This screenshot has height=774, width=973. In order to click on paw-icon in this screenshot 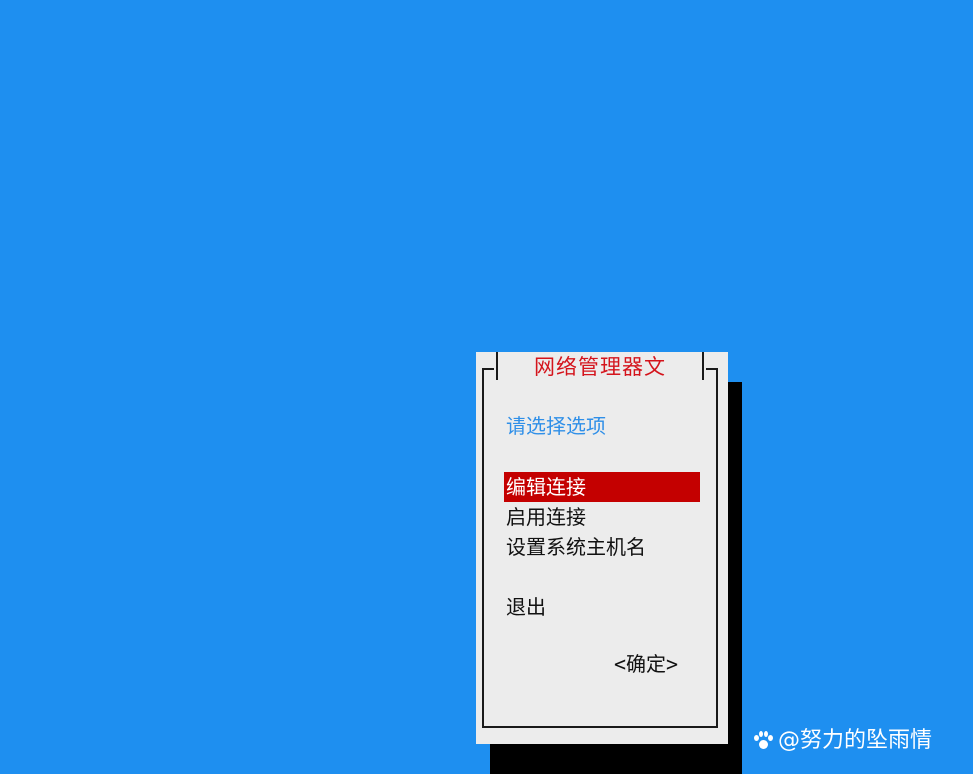, I will do `click(763, 741)`.